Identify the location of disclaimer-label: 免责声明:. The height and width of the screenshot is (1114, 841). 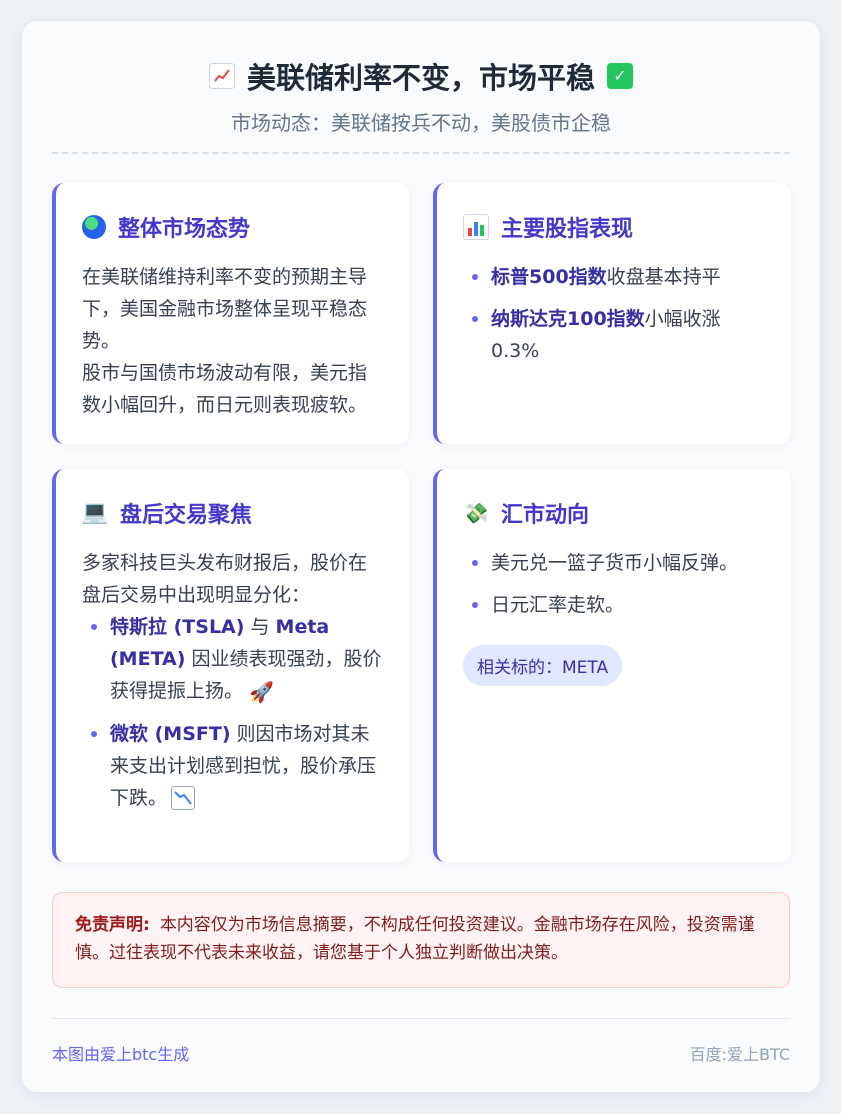
(112, 925).